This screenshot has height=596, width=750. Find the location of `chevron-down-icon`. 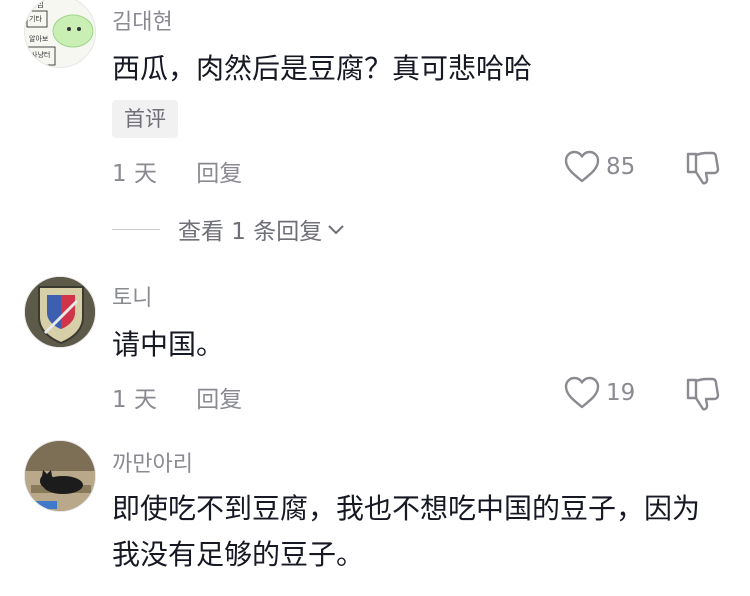

chevron-down-icon is located at coordinates (336, 230).